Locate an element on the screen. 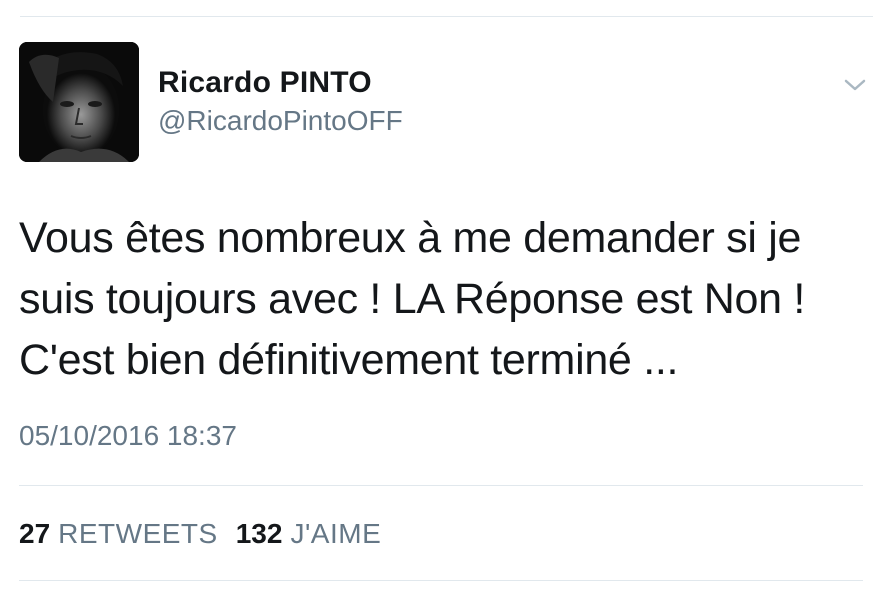 Image resolution: width=893 pixels, height=597 pixels. display-name: Ricardo PINTO is located at coordinates (265, 83).